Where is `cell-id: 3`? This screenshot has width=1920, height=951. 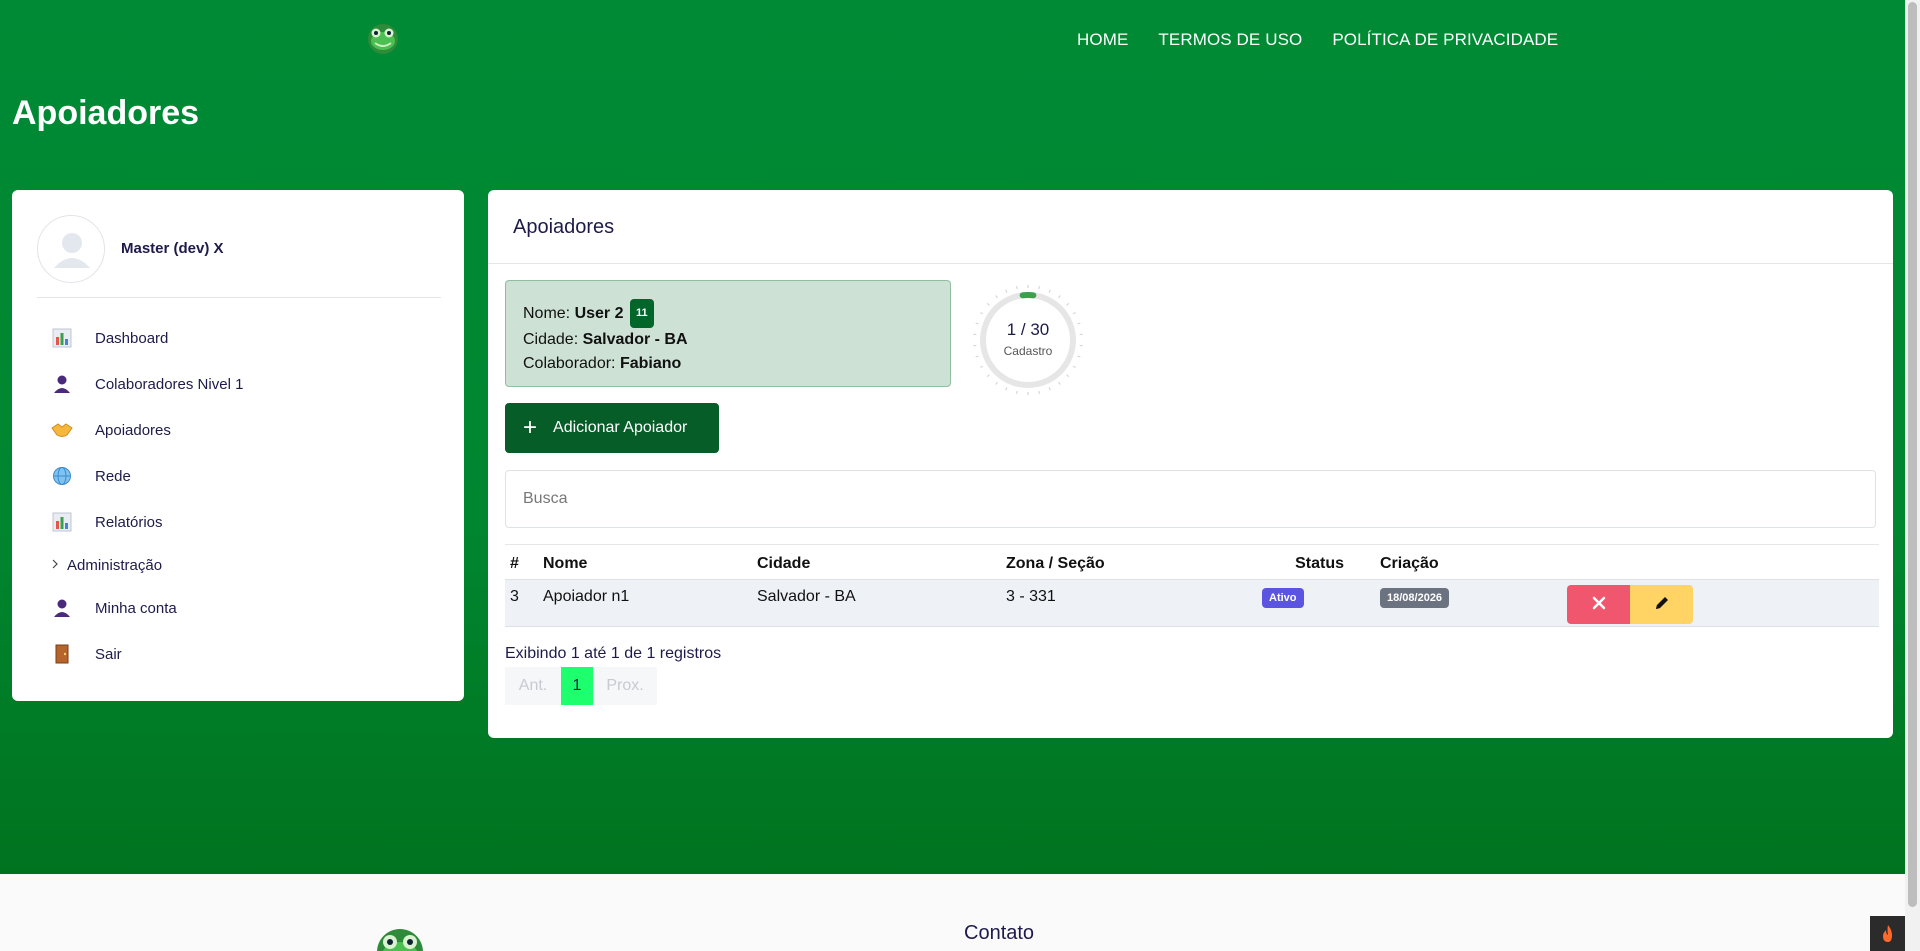 cell-id: 3 is located at coordinates (514, 596).